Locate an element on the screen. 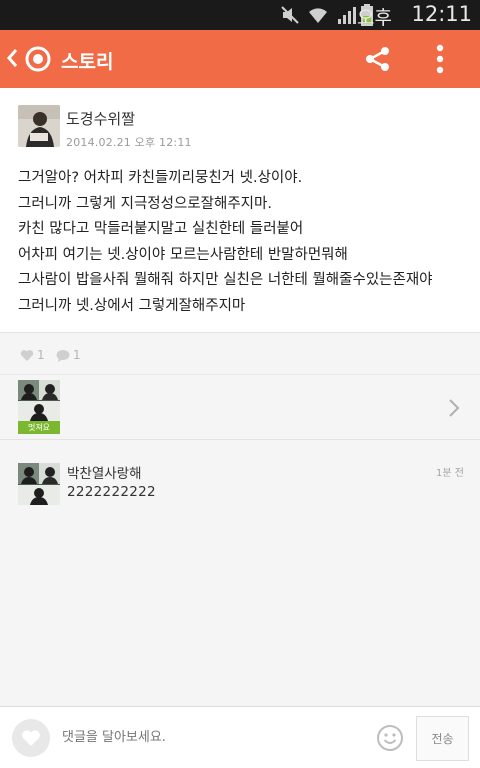 The width and height of the screenshot is (480, 768). post-line: 그러니까 그렇게 지극정성으로잘해주지마. is located at coordinates (145, 203).